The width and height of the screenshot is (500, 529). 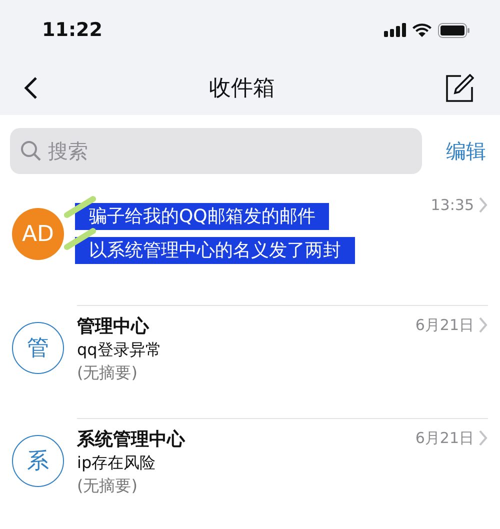 I want to click on annotation-caption: 以系统管理中心的名义发了两封, so click(x=215, y=250).